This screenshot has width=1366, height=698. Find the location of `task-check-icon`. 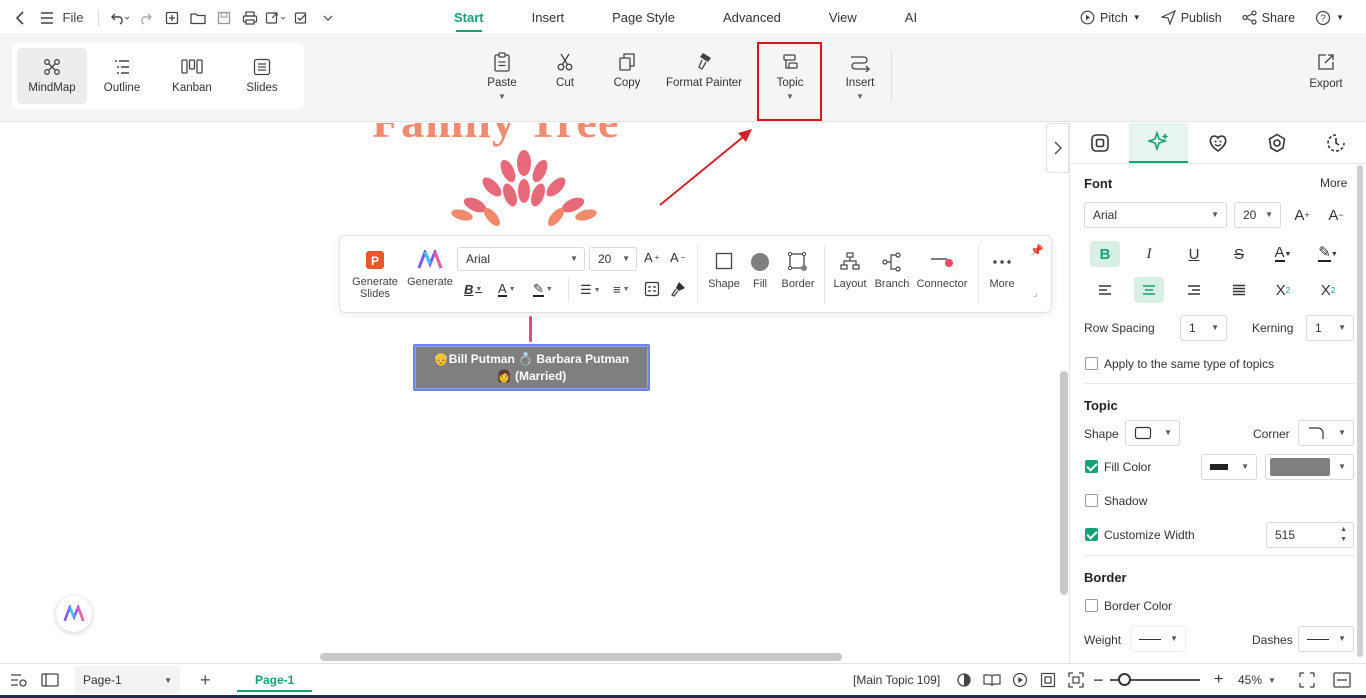

task-check-icon is located at coordinates (302, 18).